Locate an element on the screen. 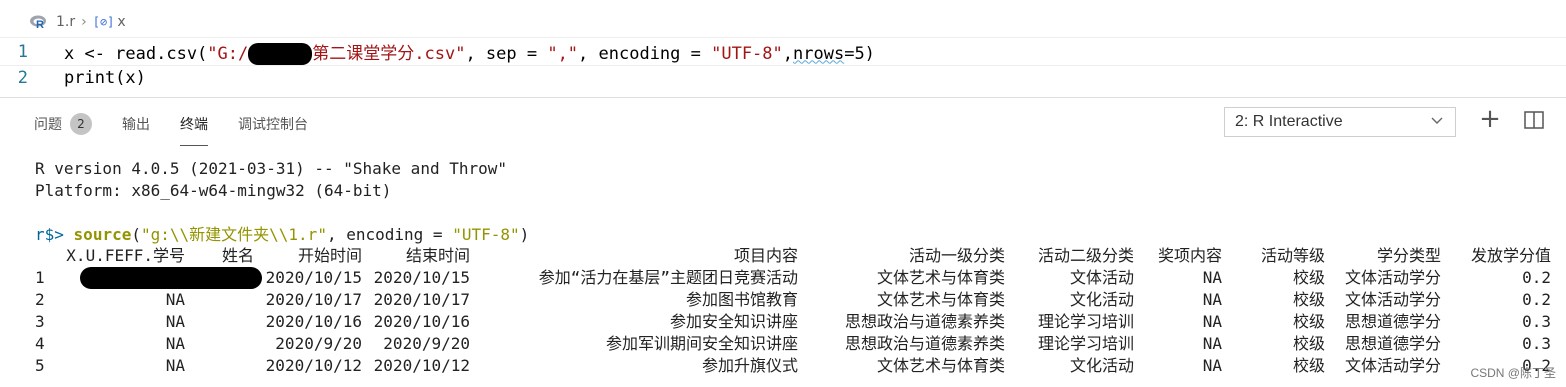 The image size is (1566, 387). plus-icon: + is located at coordinates (1490, 119).